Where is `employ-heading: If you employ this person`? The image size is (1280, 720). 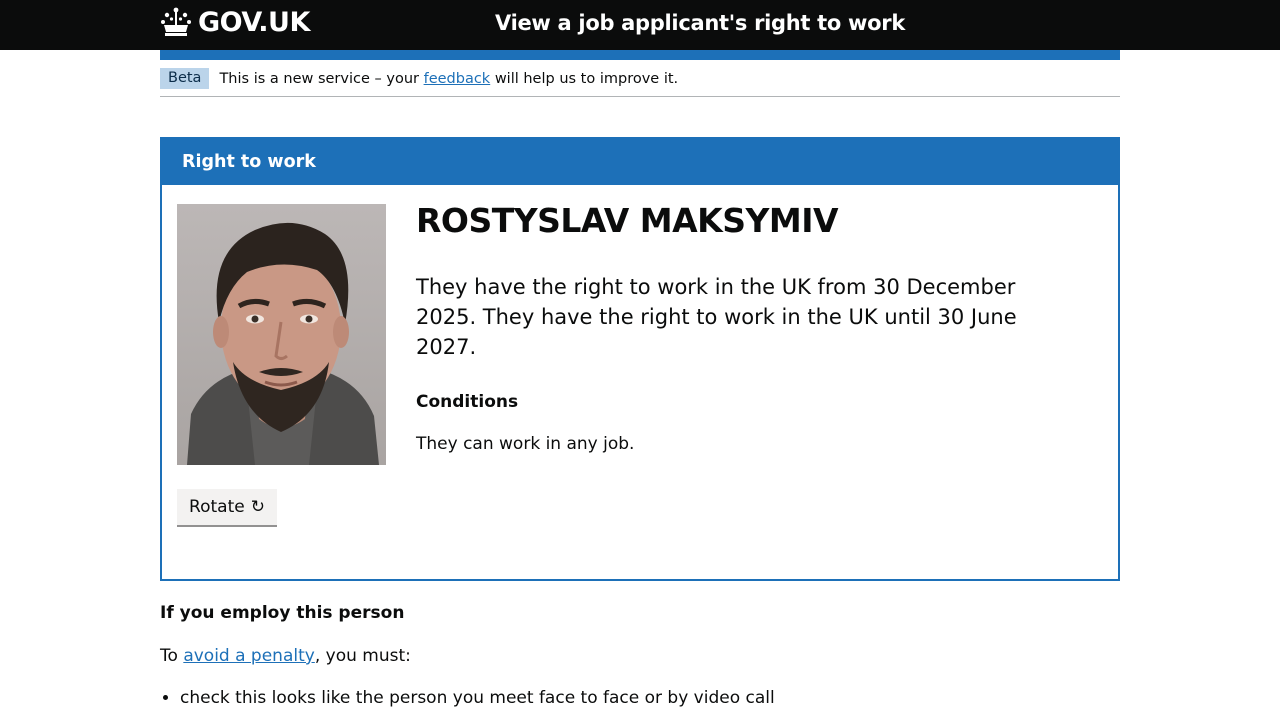 employ-heading: If you employ this person is located at coordinates (282, 613).